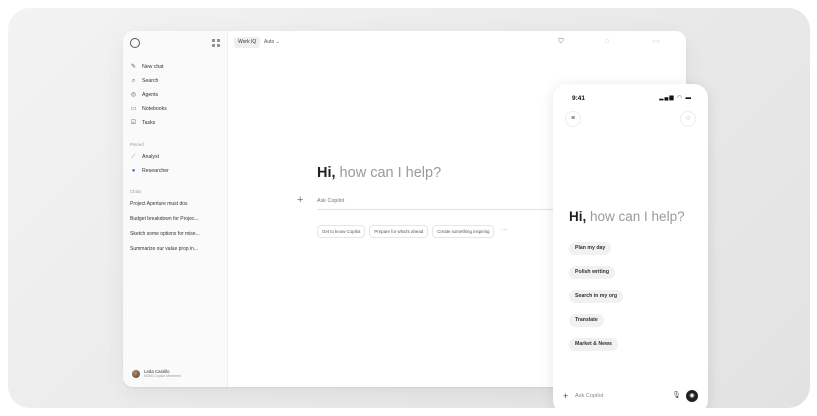  Describe the element at coordinates (177, 204) in the screenshot. I see `list-item: Project Aperture must dos` at that location.